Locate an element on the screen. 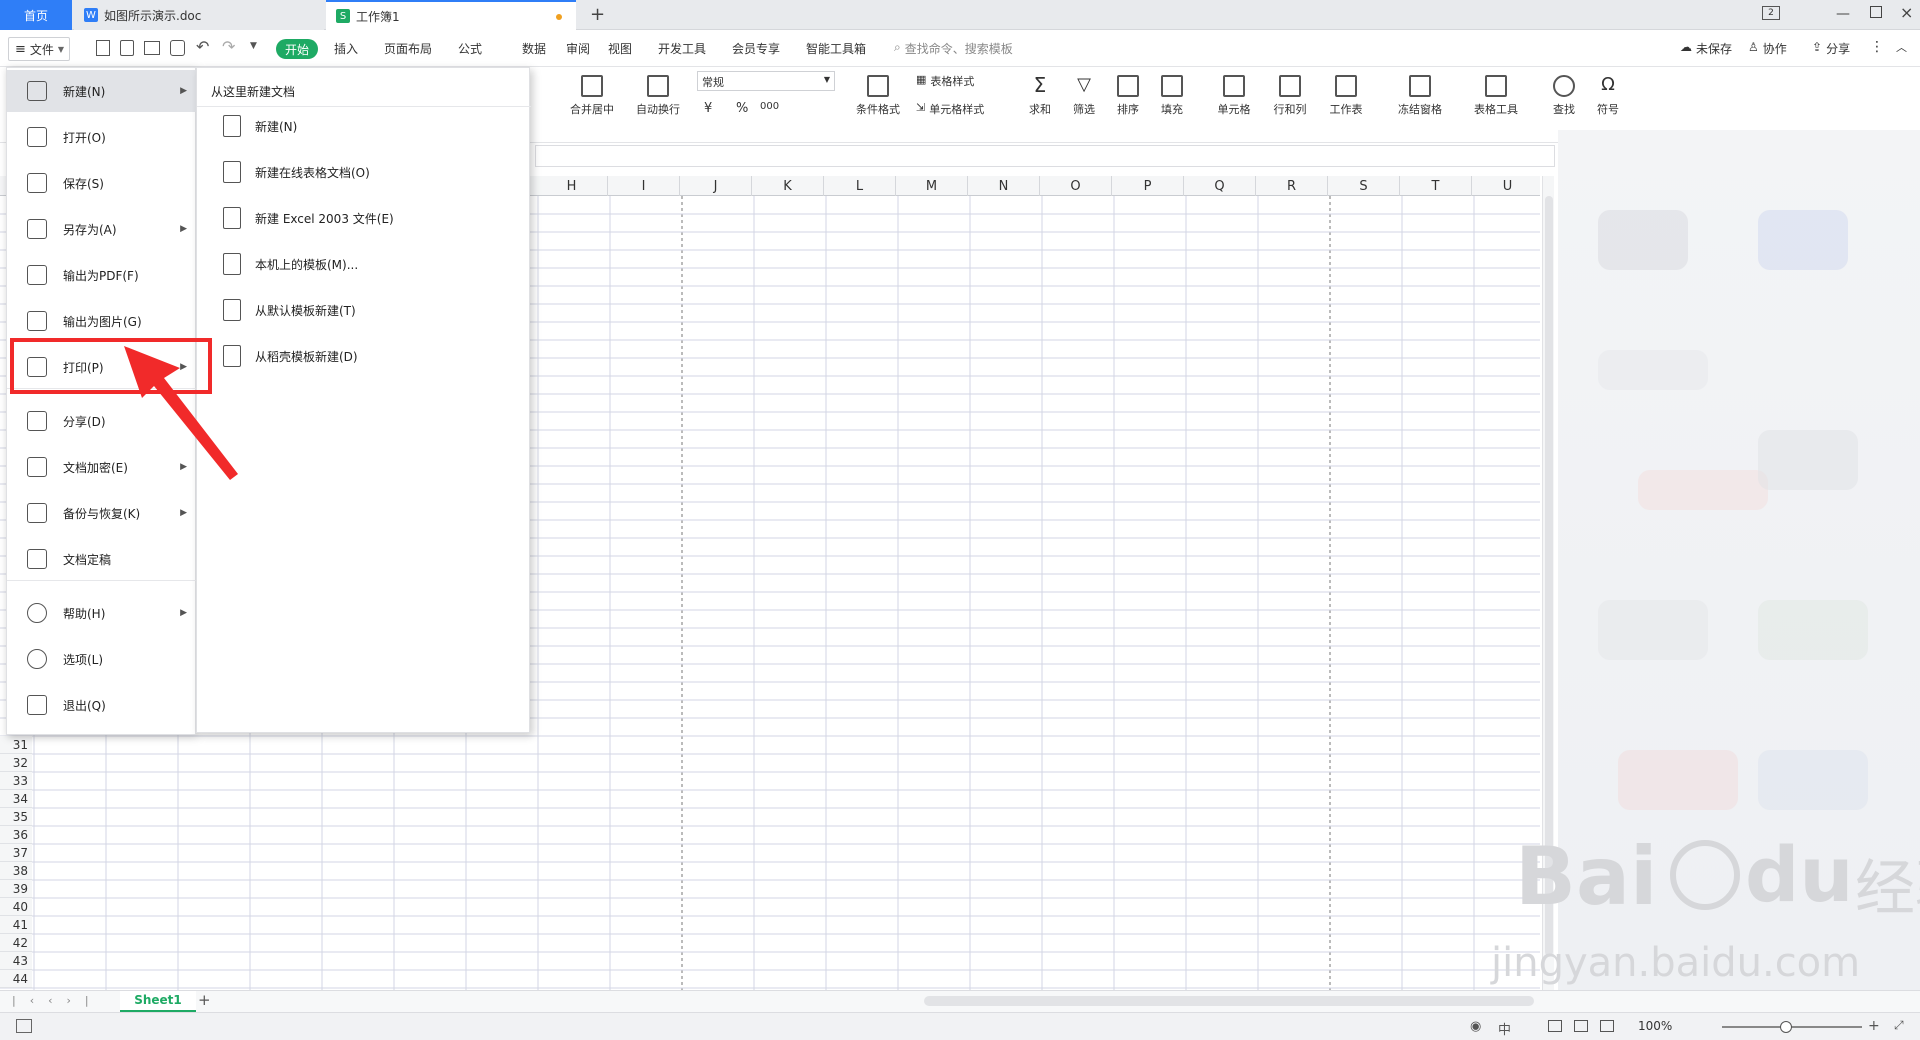 This screenshot has height=1040, width=1920. collaborate-button: ♙ 协作 is located at coordinates (1767, 48).